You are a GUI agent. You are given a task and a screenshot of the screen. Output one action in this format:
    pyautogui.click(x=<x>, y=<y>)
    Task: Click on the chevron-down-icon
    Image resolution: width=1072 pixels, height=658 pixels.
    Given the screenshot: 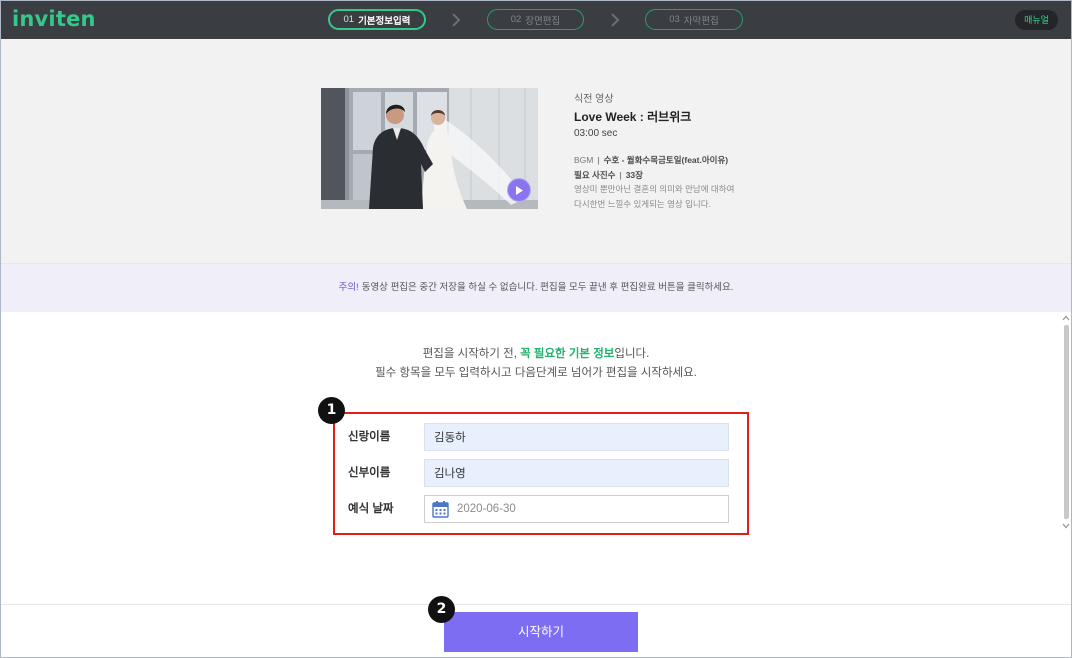 What is the action you would take?
    pyautogui.click(x=1066, y=526)
    